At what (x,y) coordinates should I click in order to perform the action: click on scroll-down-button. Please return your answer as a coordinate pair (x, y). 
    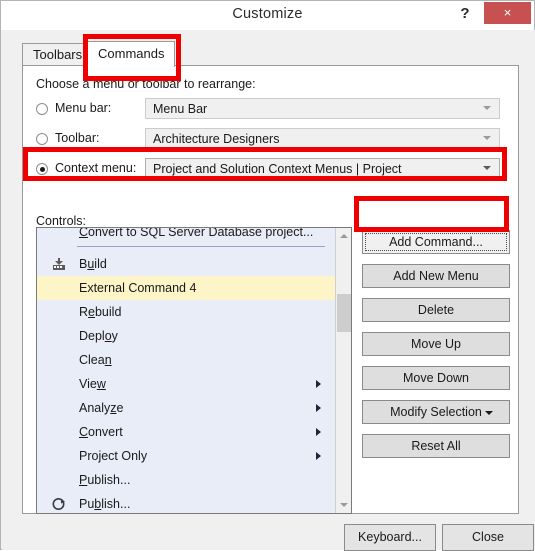
    Looking at the image, I should click on (343, 505).